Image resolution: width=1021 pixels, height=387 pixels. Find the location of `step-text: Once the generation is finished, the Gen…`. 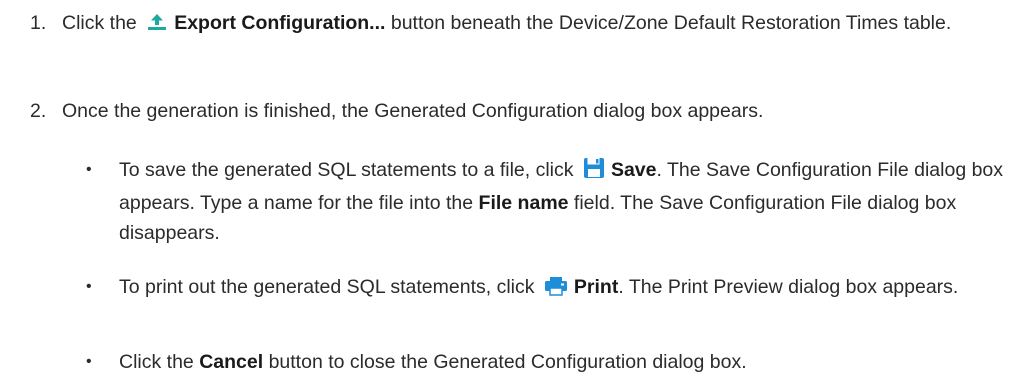

step-text: Once the generation is finished, the Gen… is located at coordinates (413, 111).